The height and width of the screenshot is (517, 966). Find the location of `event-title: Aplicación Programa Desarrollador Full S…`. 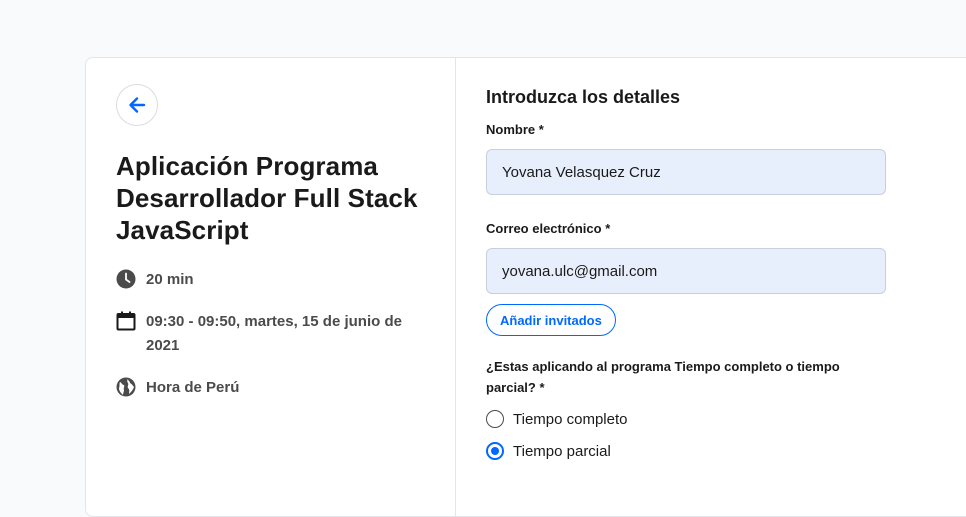

event-title: Aplicación Programa Desarrollador Full S… is located at coordinates (267, 198).